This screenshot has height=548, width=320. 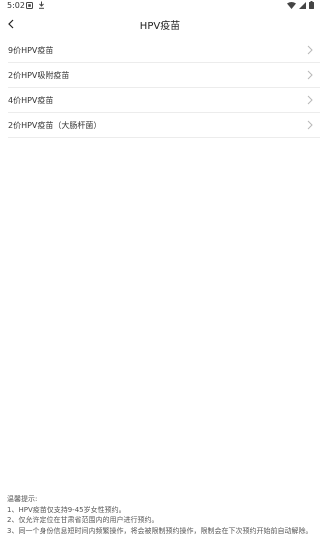 I want to click on header: HPV疫苗, so click(x=160, y=25).